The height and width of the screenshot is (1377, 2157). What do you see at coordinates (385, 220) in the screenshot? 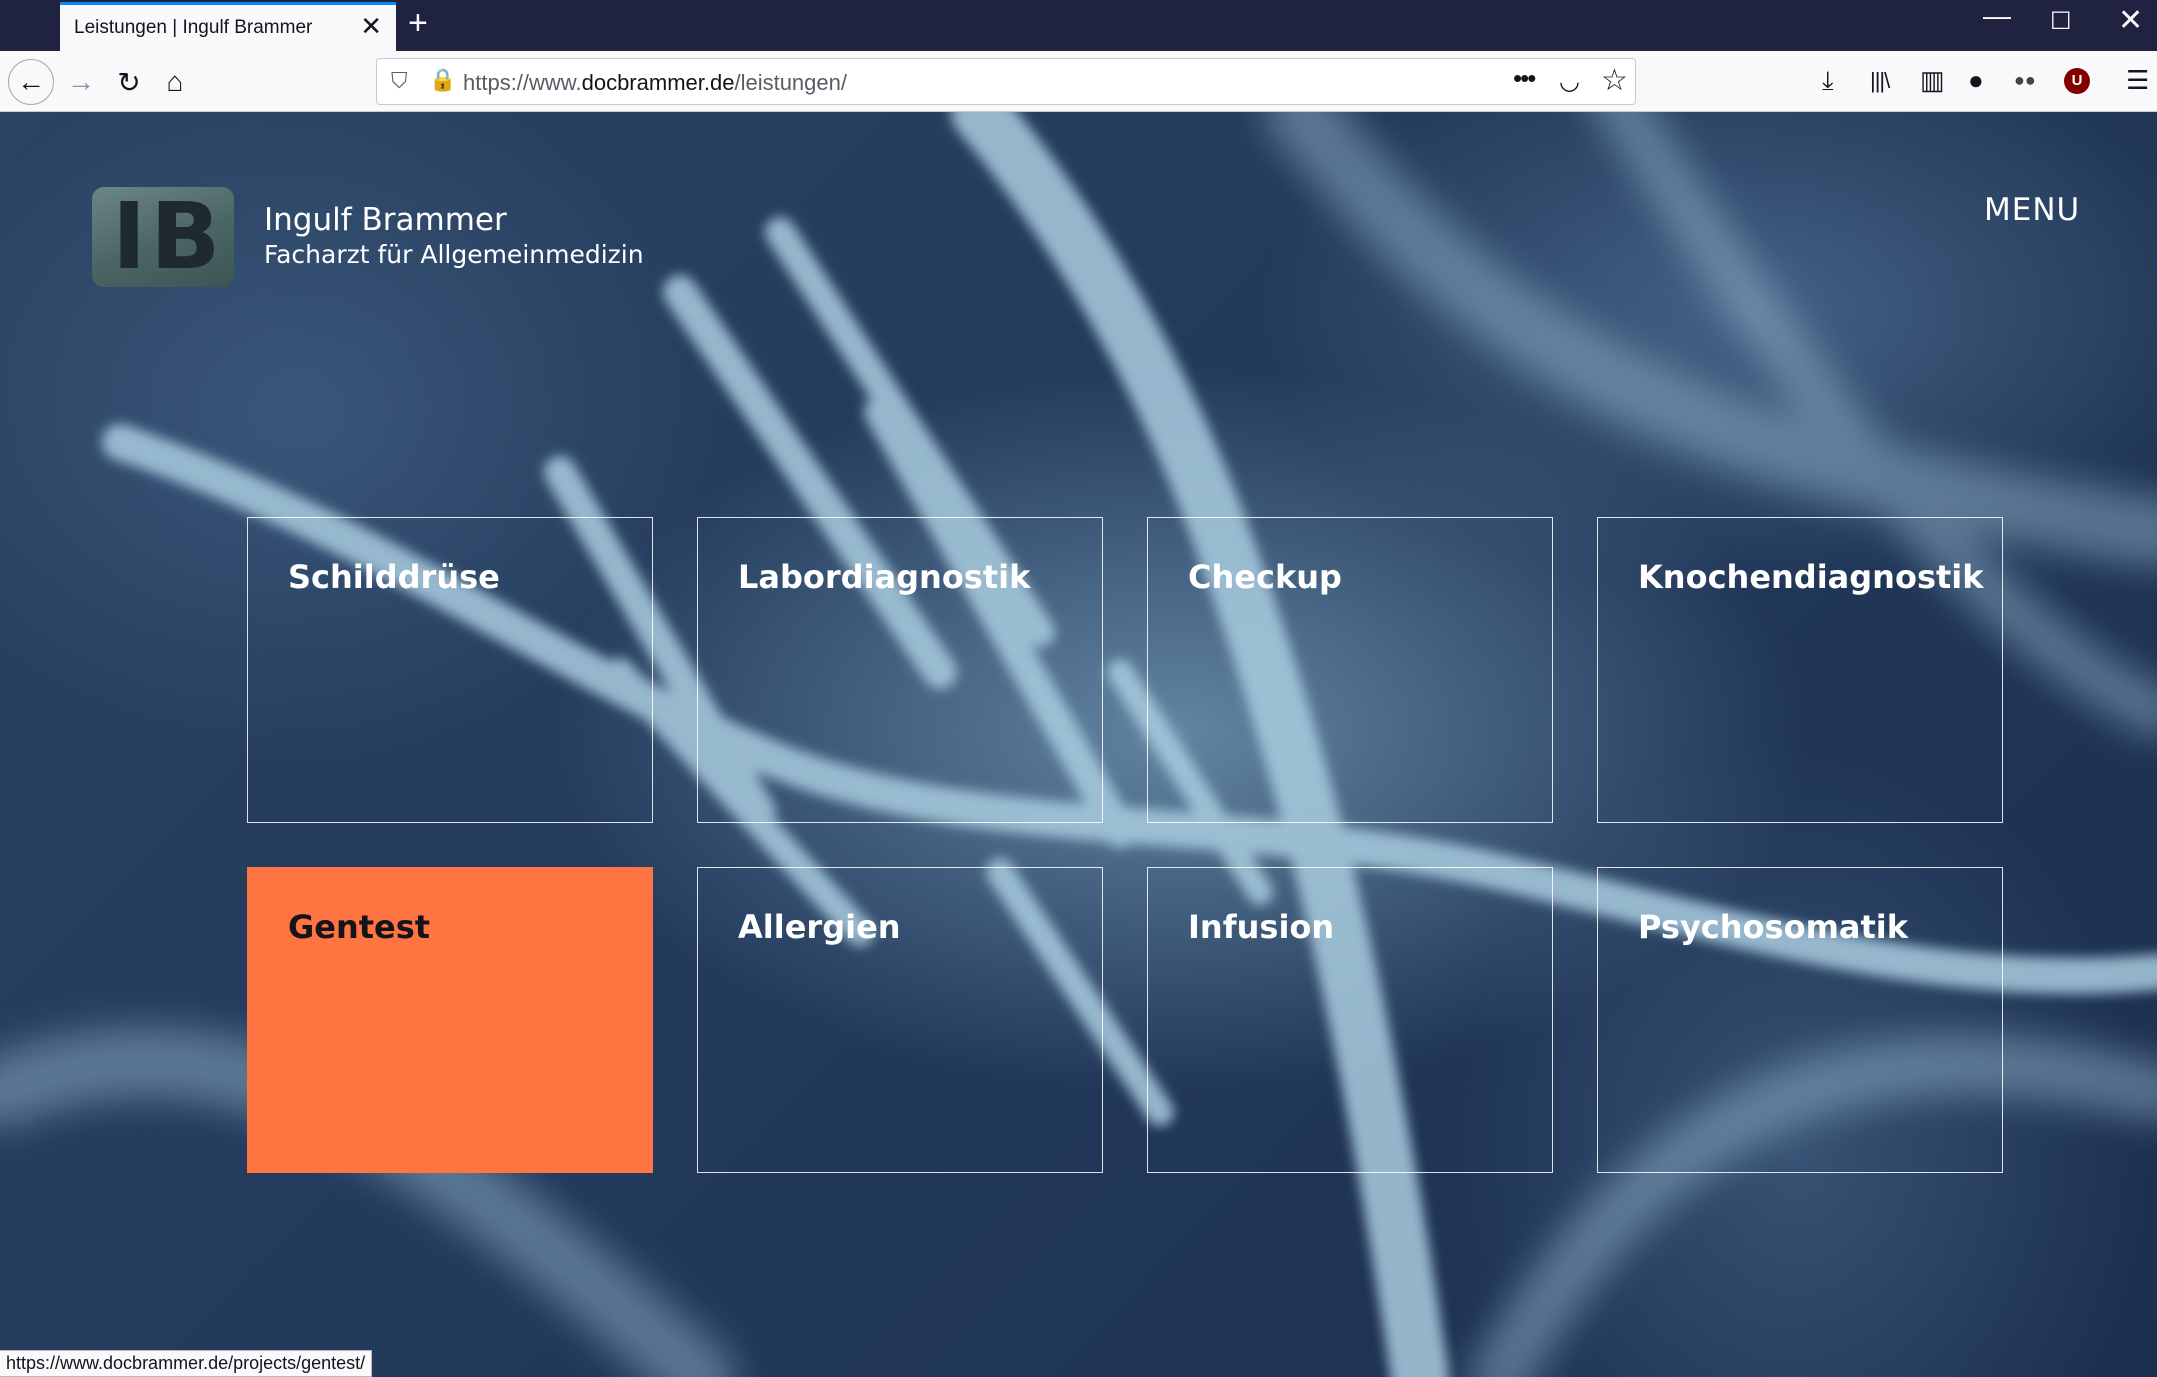
I see `site-name: Ingulf Brammer` at bounding box center [385, 220].